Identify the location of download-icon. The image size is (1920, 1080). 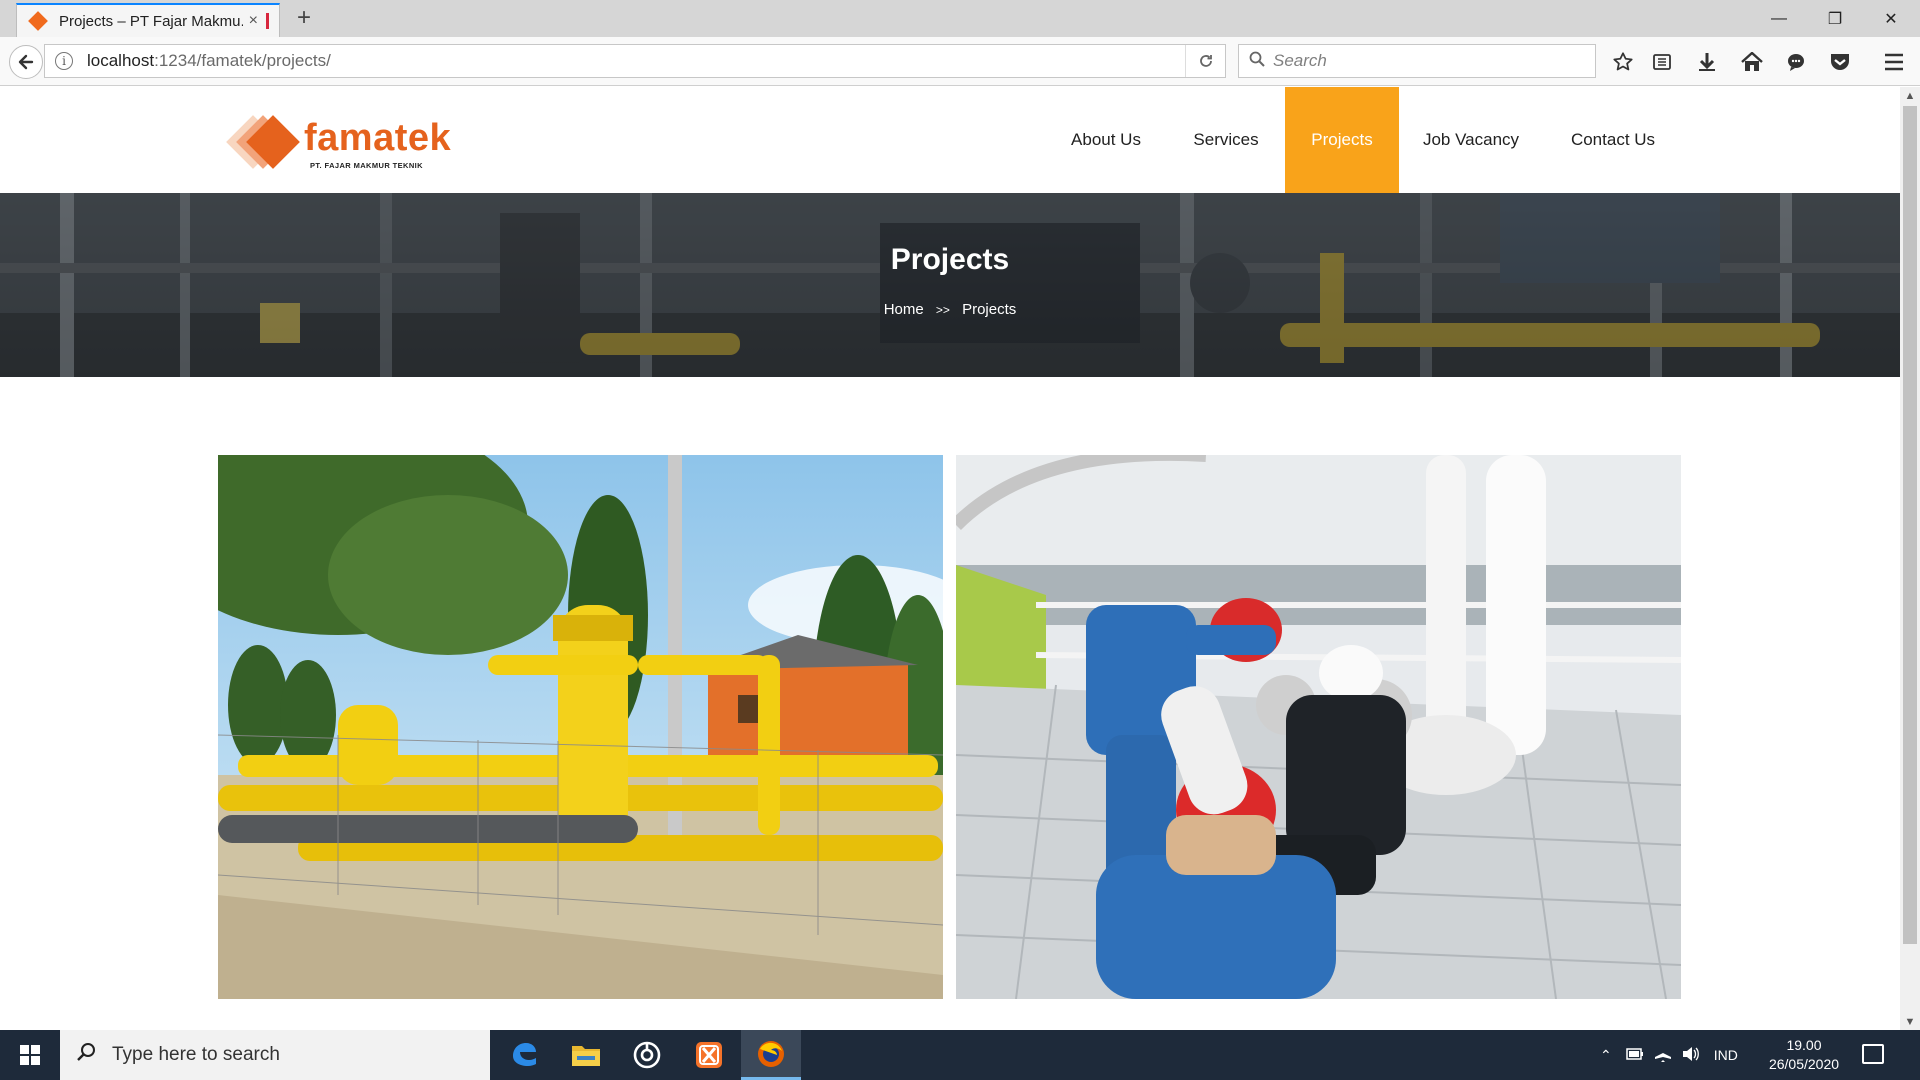
(1707, 62).